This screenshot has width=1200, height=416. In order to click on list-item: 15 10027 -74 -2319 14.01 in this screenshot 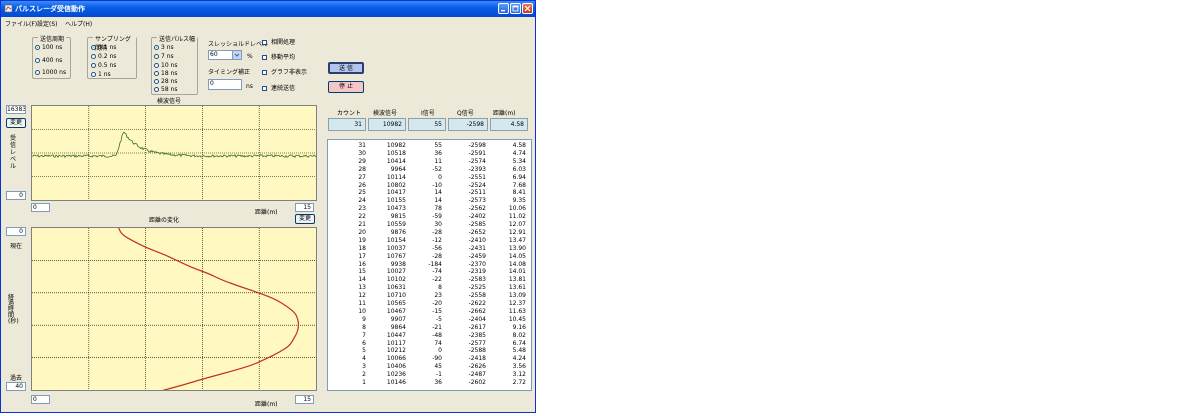, I will do `click(429, 272)`.